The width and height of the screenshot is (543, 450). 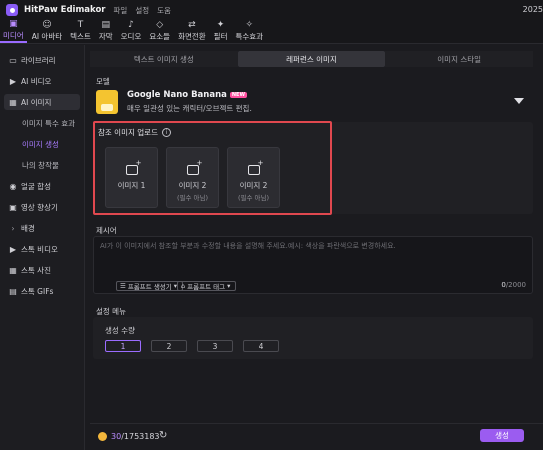 What do you see at coordinates (42, 207) in the screenshot?
I see `sidebar-item-enhance: ▣ 영상 향상기` at bounding box center [42, 207].